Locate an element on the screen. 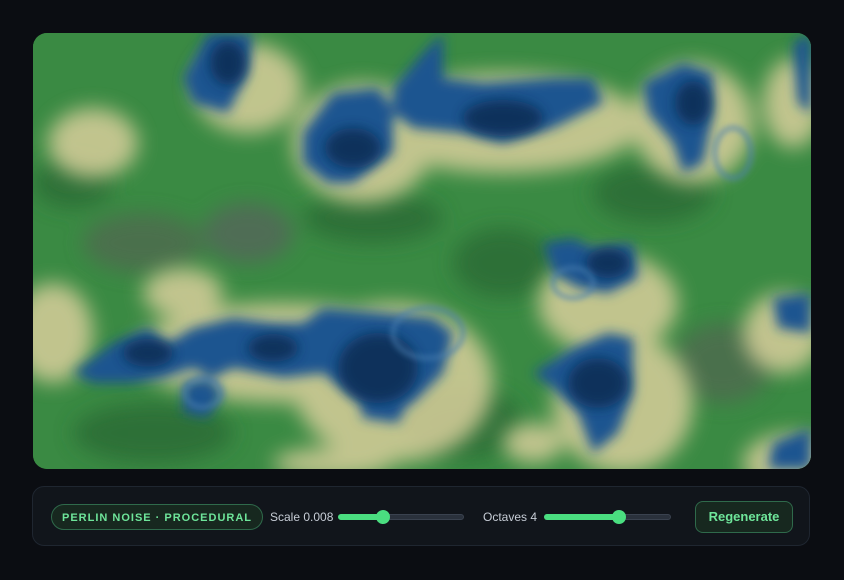 The image size is (844, 580). regenerate-button: Regenerate is located at coordinates (744, 517).